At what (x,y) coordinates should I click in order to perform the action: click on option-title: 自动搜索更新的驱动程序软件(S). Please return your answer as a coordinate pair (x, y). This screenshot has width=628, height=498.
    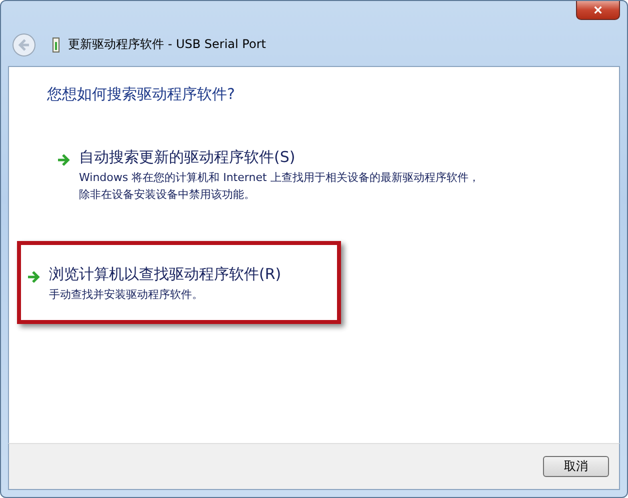
    Looking at the image, I should click on (280, 157).